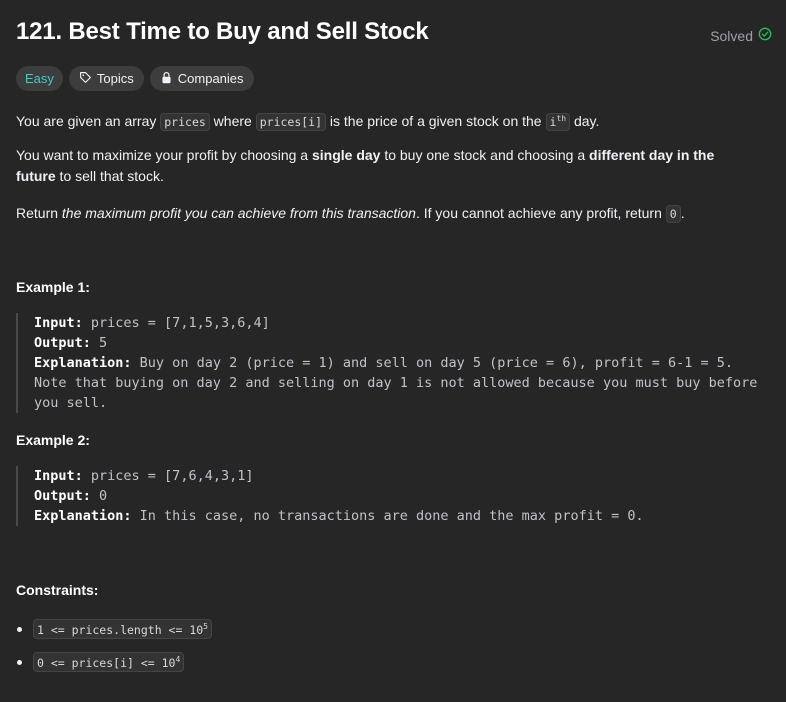 The width and height of the screenshot is (786, 702). Describe the element at coordinates (39, 78) in the screenshot. I see `difficulty-badge: Easy` at that location.